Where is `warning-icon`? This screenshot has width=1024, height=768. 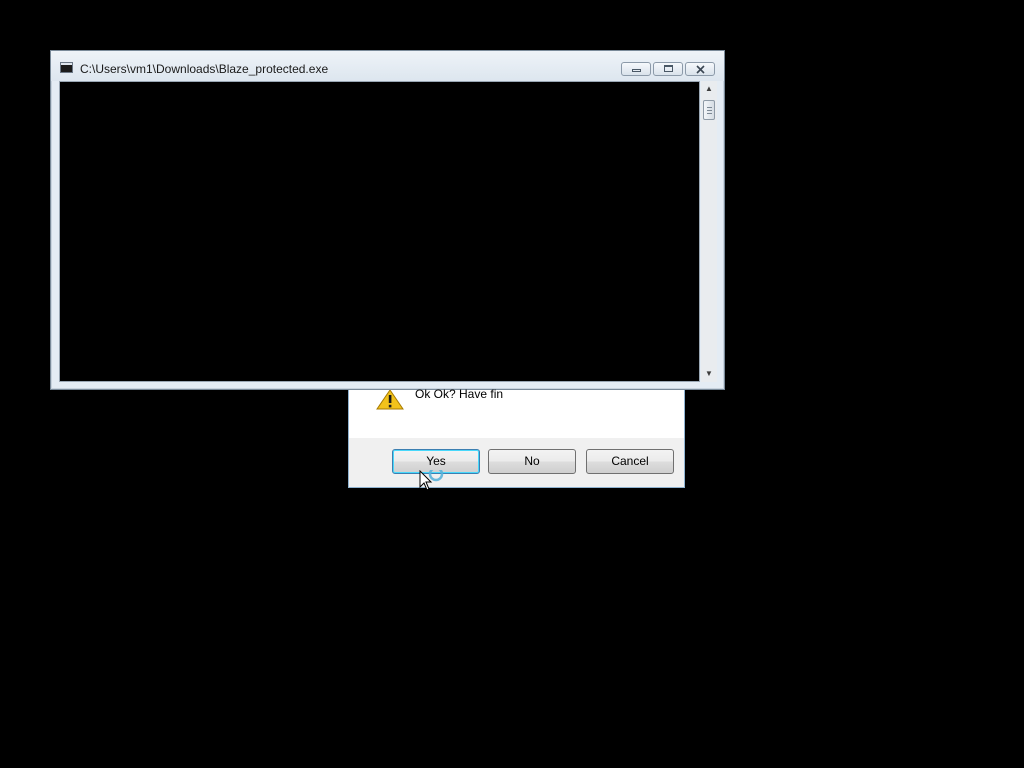 warning-icon is located at coordinates (390, 400).